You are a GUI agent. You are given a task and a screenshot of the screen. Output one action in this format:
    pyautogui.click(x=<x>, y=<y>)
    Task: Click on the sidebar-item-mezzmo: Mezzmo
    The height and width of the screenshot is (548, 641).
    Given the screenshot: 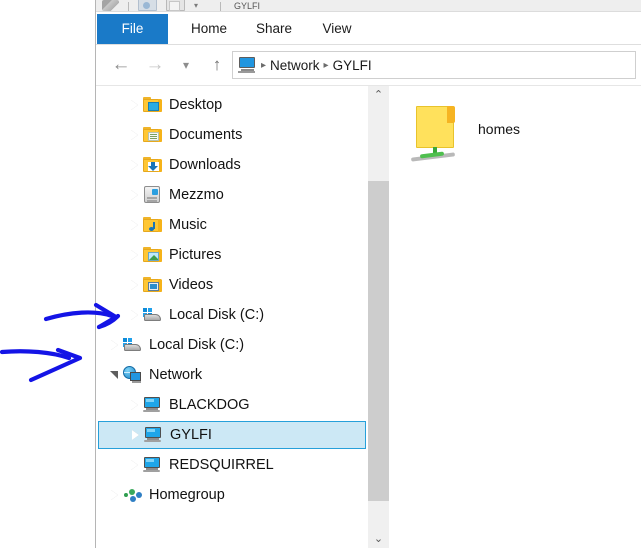 What is the action you would take?
    pyautogui.click(x=232, y=195)
    